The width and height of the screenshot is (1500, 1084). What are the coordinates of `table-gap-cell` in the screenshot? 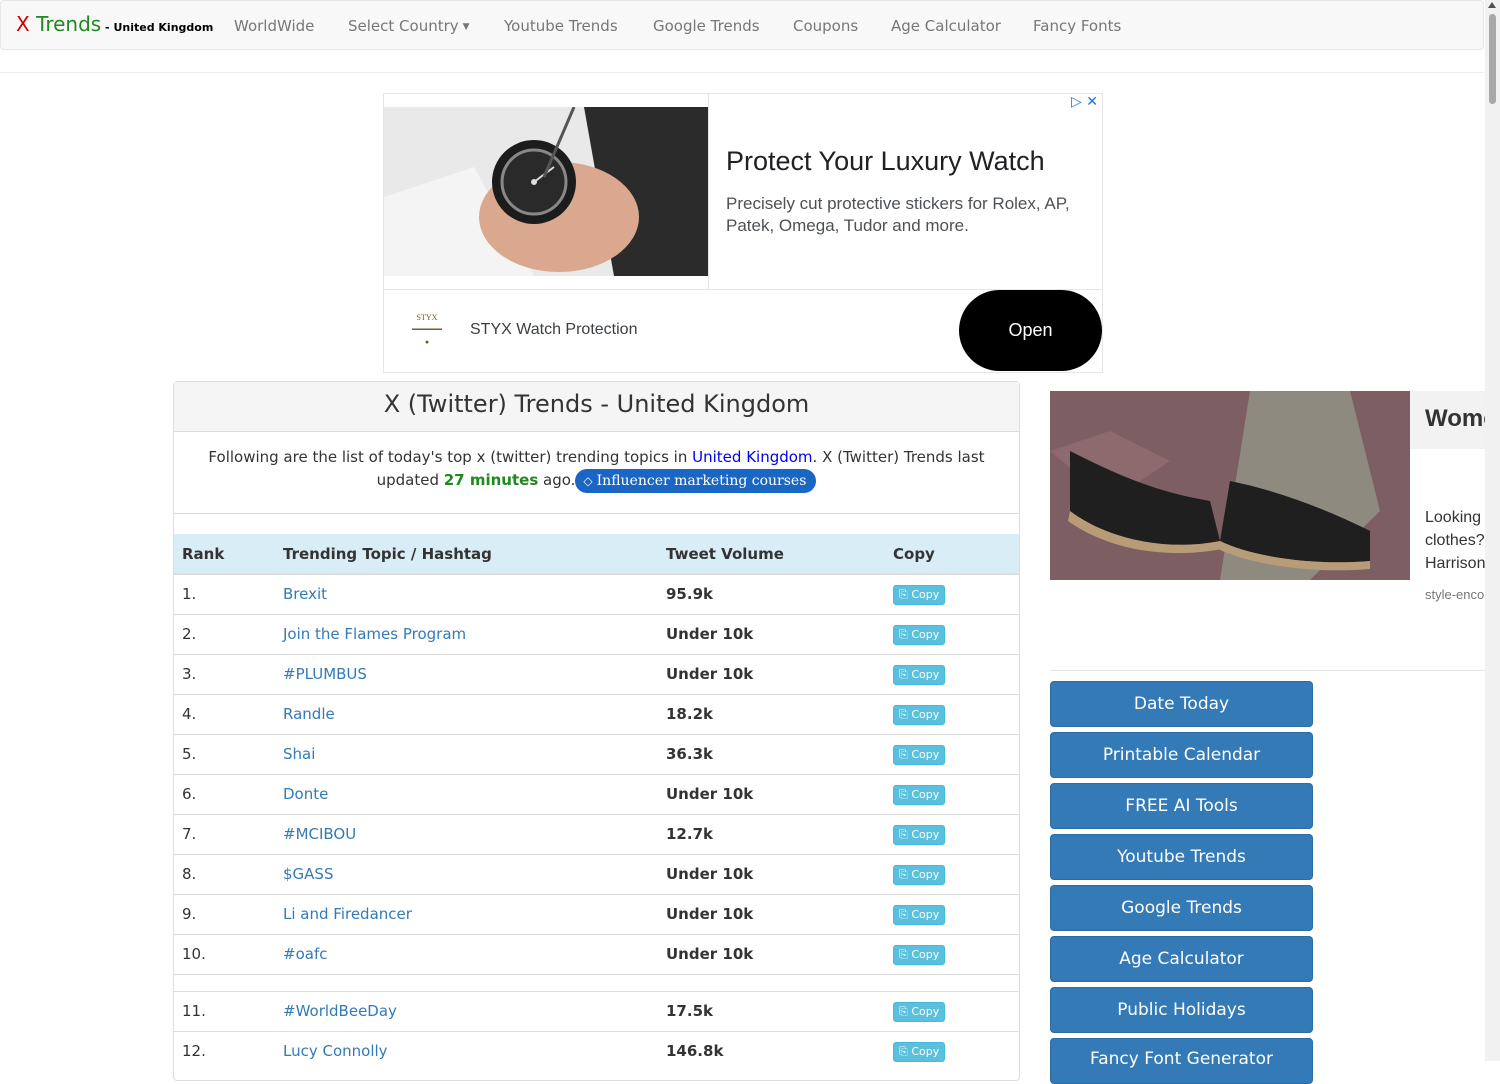 It's located at (596, 982).